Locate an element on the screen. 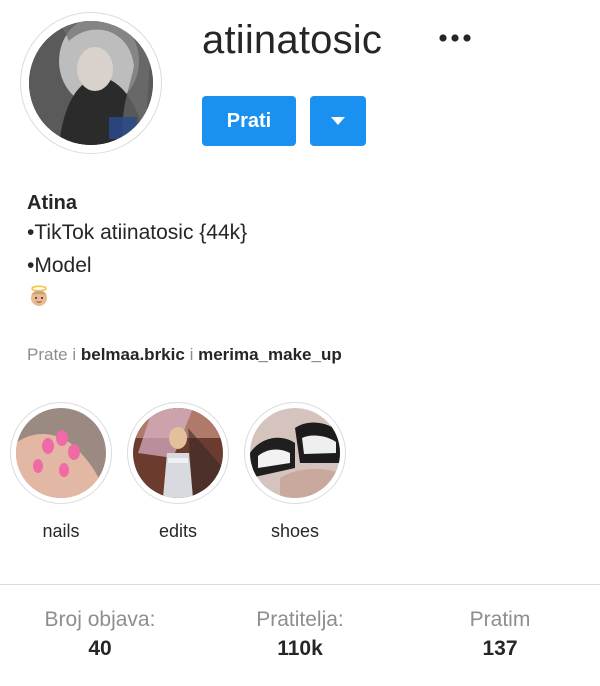 The height and width of the screenshot is (686, 600). highlight-label: edits is located at coordinates (178, 531).